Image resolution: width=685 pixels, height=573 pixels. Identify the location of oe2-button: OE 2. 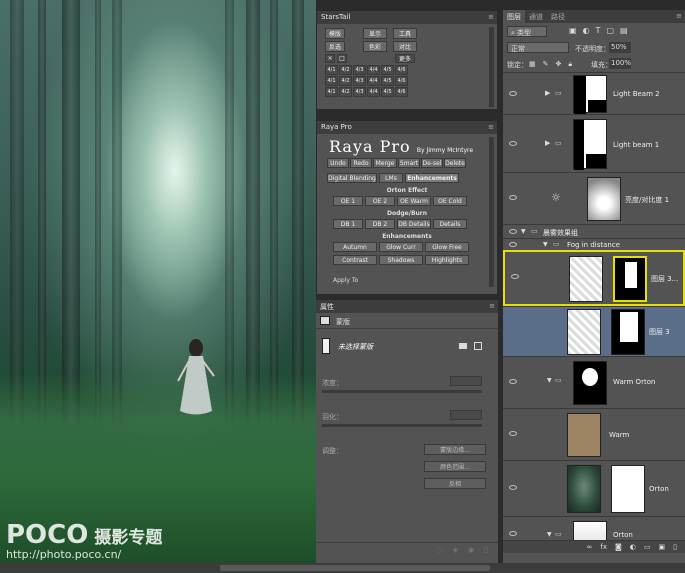
(380, 201).